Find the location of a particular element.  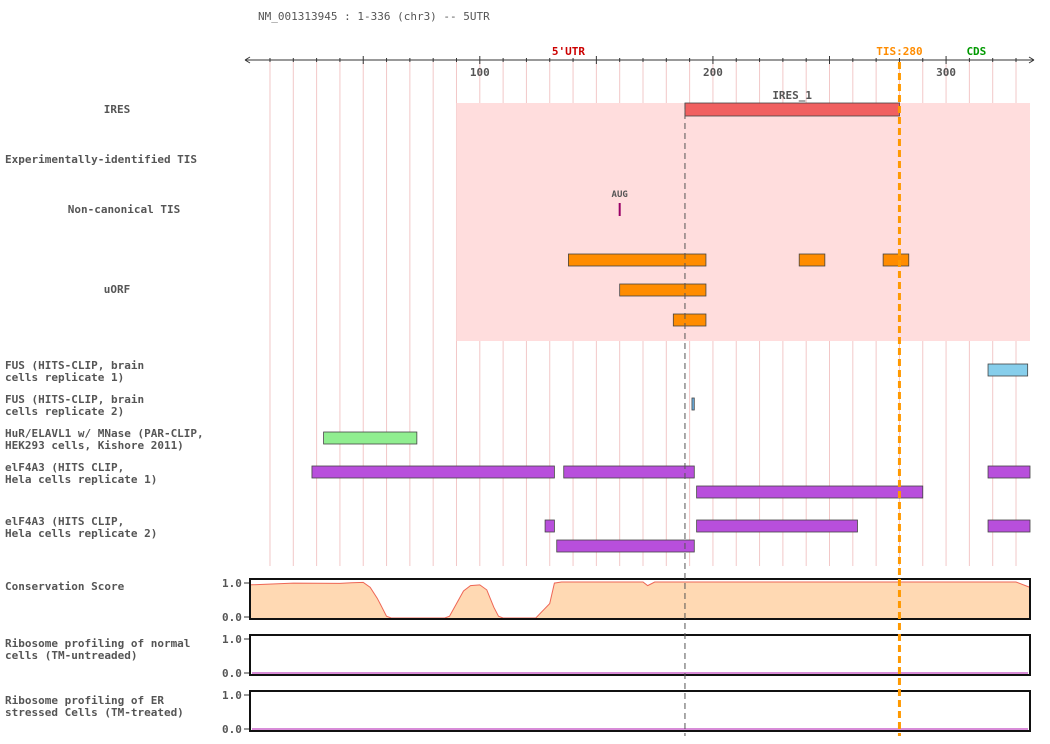

axis-tick-label: 200 is located at coordinates (713, 72).